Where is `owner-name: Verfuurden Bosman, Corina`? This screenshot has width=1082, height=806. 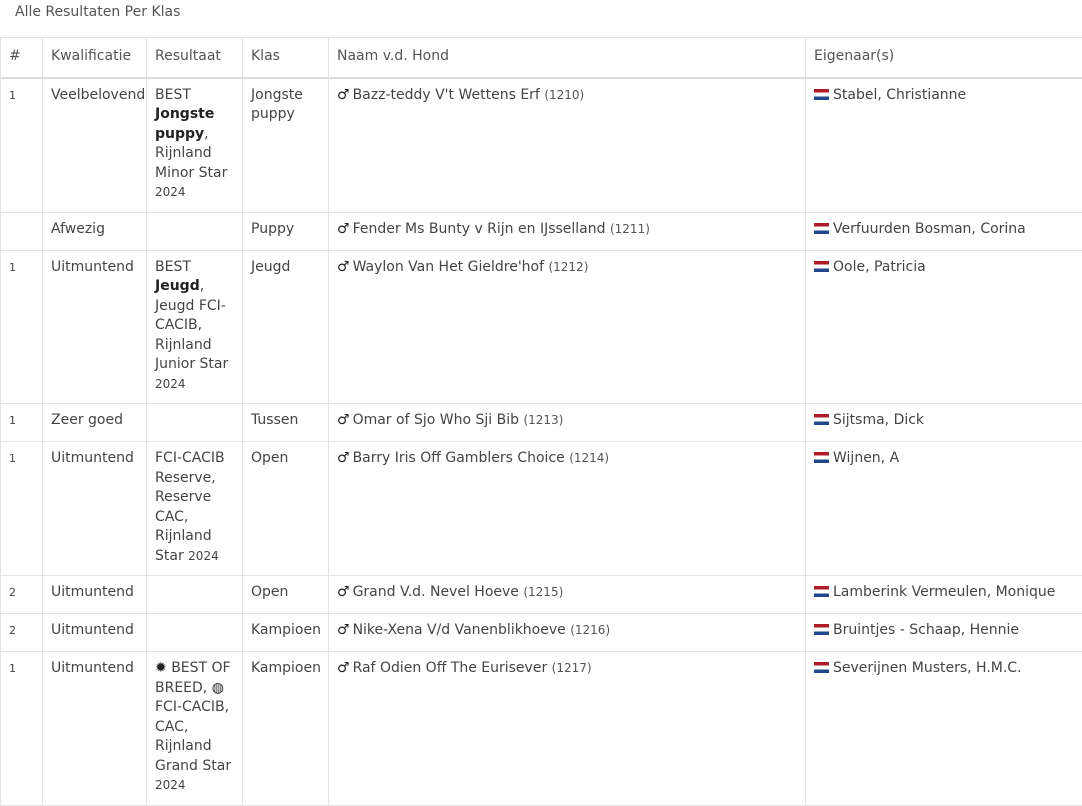
owner-name: Verfuurden Bosman, Corina is located at coordinates (929, 229).